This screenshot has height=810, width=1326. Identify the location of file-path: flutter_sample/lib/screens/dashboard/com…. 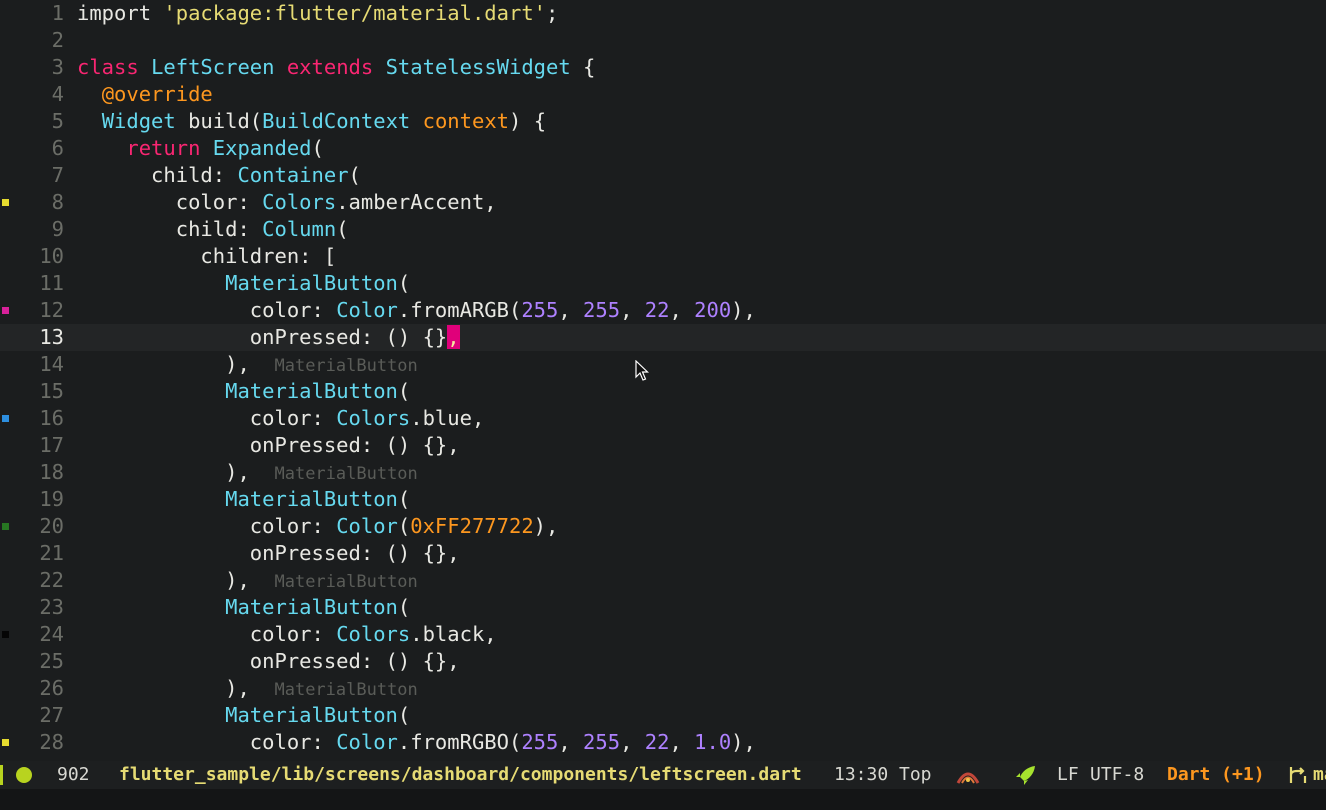
(460, 775).